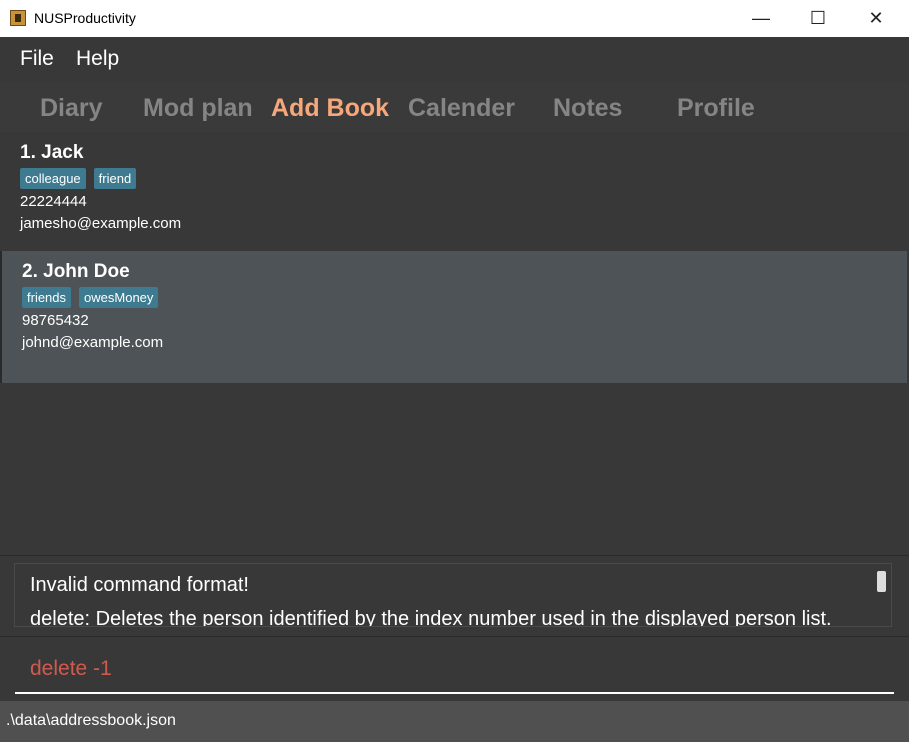 The width and height of the screenshot is (909, 742). I want to click on app-icon, so click(18, 18).